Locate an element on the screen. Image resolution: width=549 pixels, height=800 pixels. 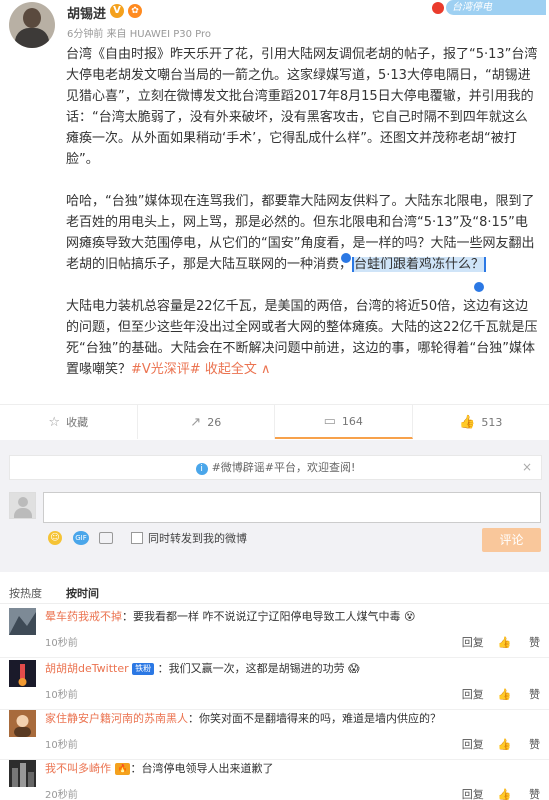
emoji-icon: ☺ is located at coordinates (55, 538).